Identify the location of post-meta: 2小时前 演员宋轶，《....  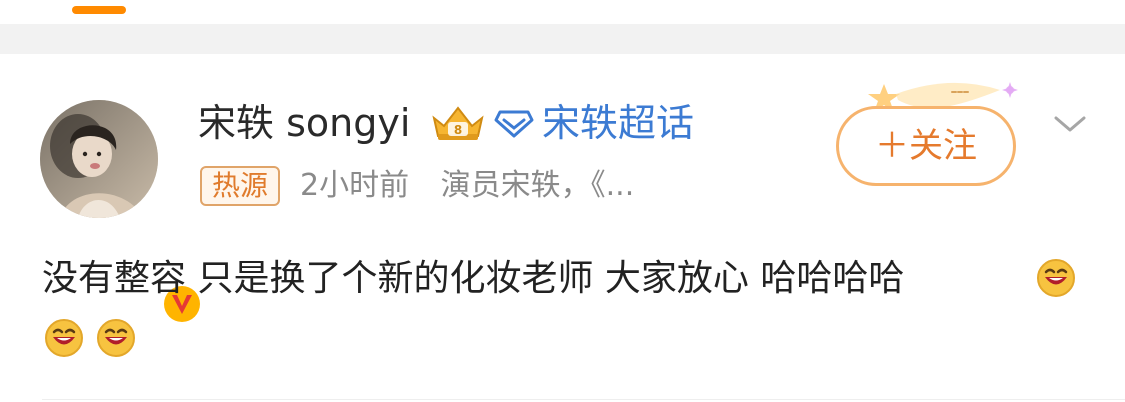
(467, 186).